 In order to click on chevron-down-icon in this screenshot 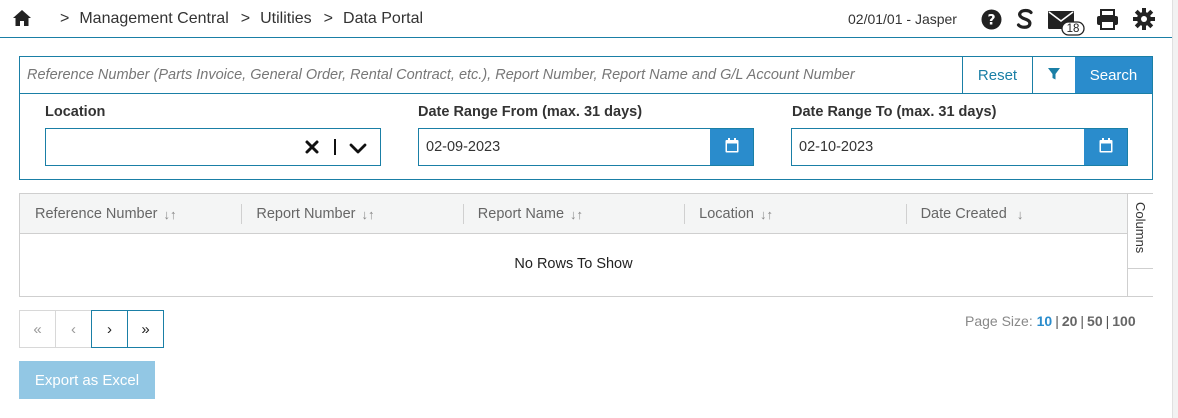, I will do `click(358, 148)`.